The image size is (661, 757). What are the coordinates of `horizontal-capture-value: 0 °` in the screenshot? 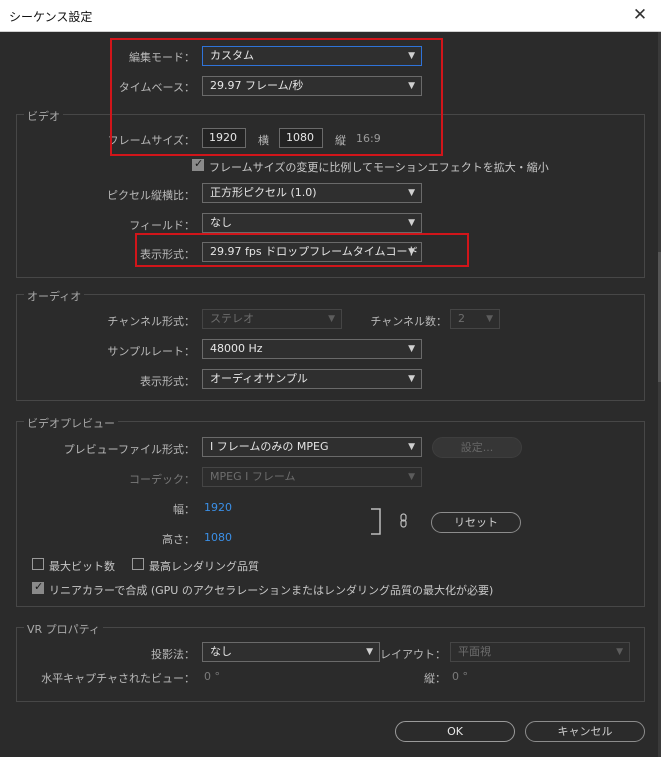 It's located at (212, 676).